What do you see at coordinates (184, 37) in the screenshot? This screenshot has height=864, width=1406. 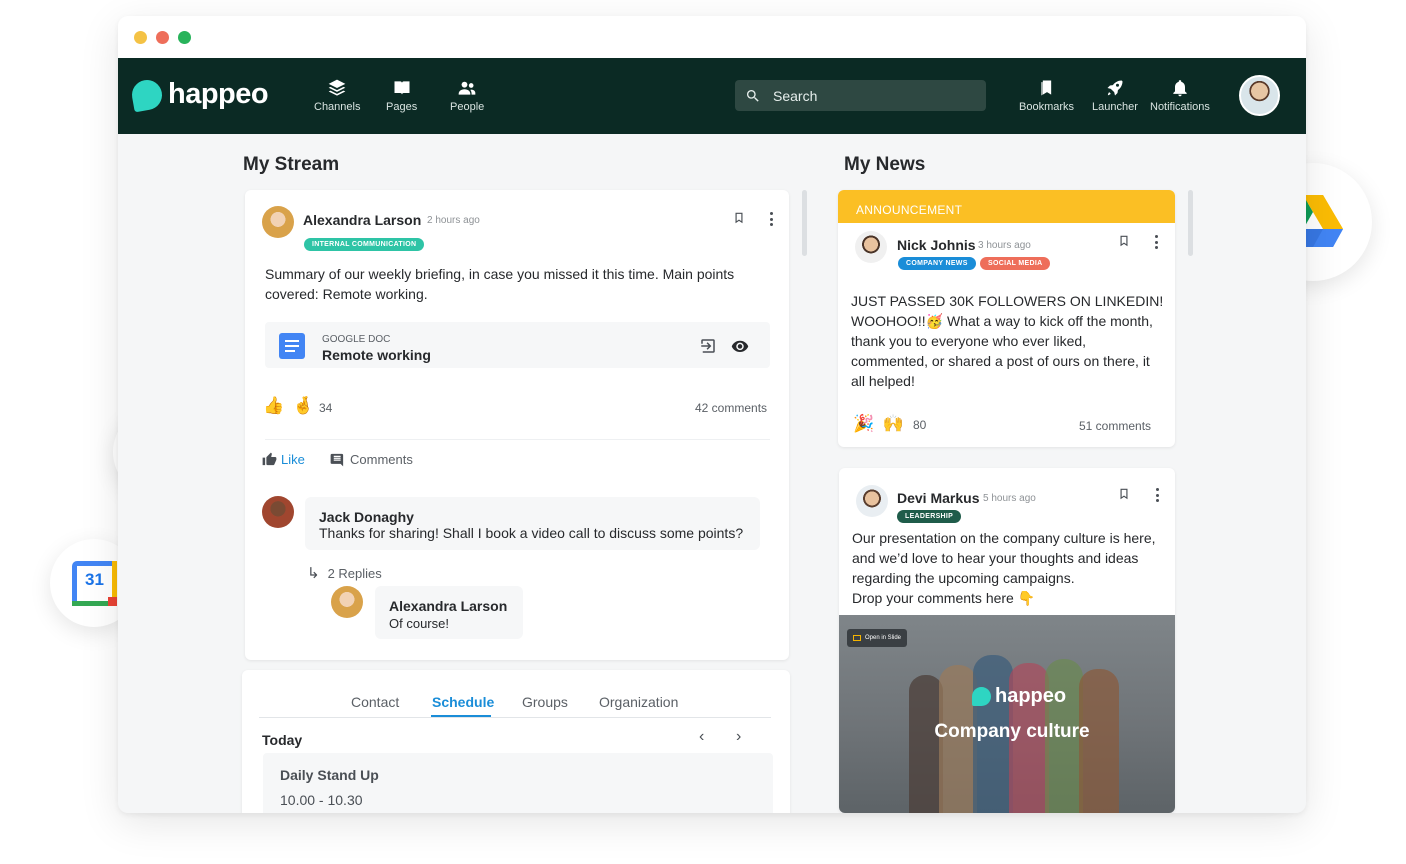 I see `maximize-dot` at bounding box center [184, 37].